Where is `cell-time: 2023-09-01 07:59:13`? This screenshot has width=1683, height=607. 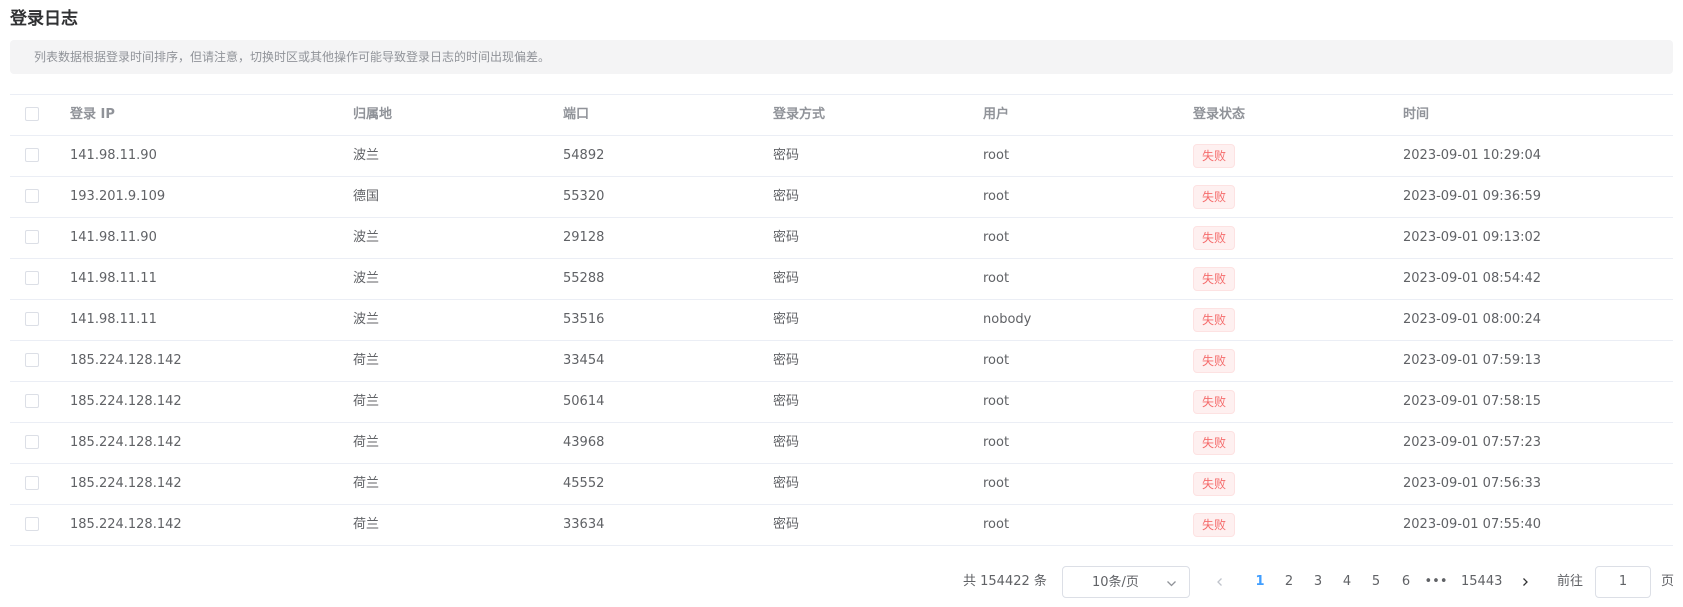
cell-time: 2023-09-01 07:59:13 is located at coordinates (1472, 360).